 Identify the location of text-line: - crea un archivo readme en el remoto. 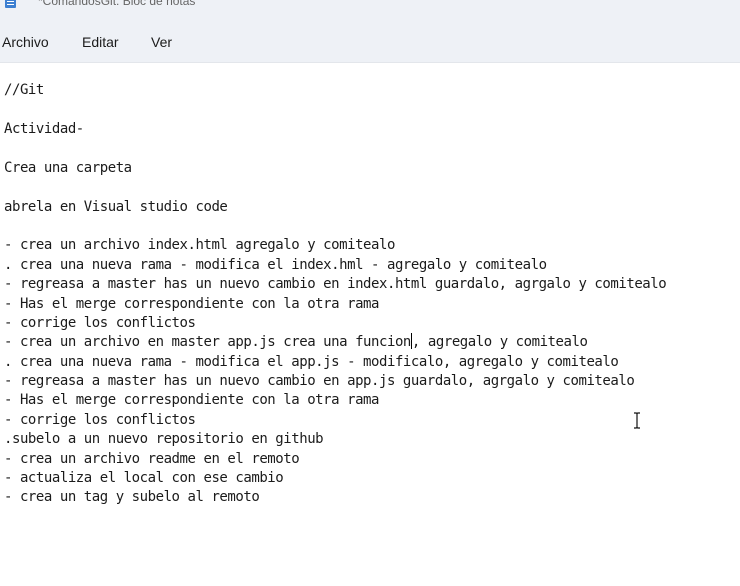
(152, 459).